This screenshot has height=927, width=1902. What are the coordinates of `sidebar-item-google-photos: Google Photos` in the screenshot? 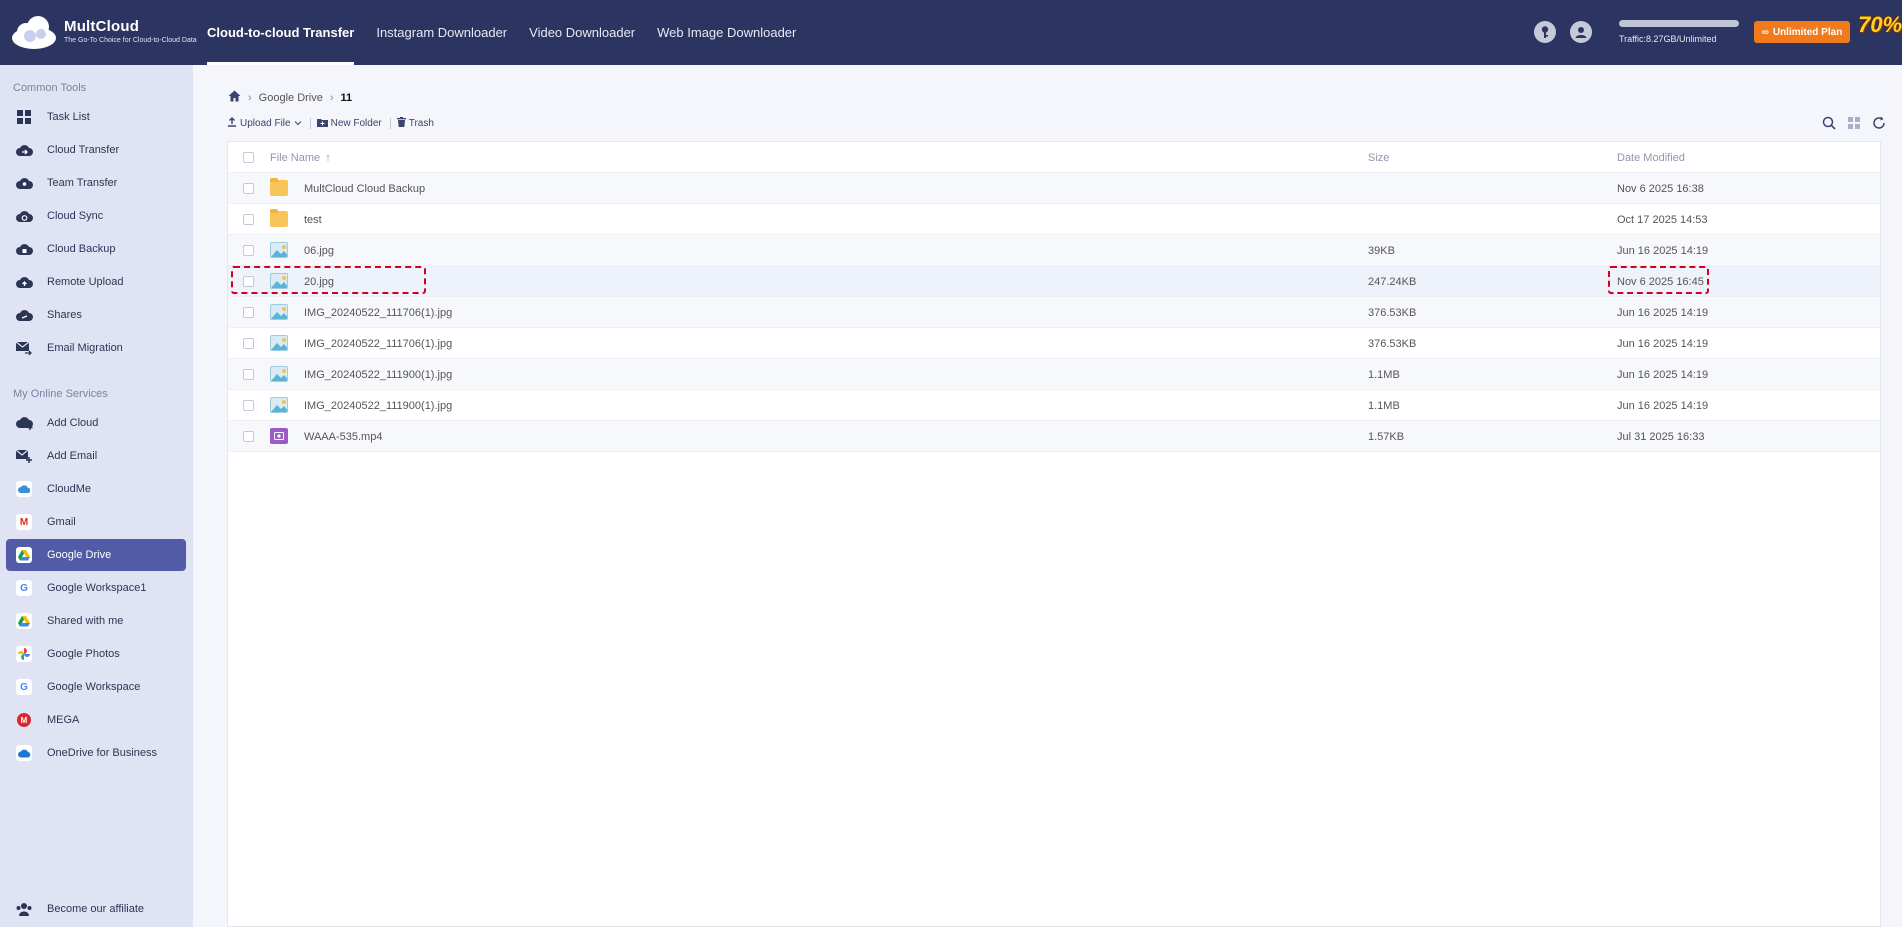 It's located at (96, 654).